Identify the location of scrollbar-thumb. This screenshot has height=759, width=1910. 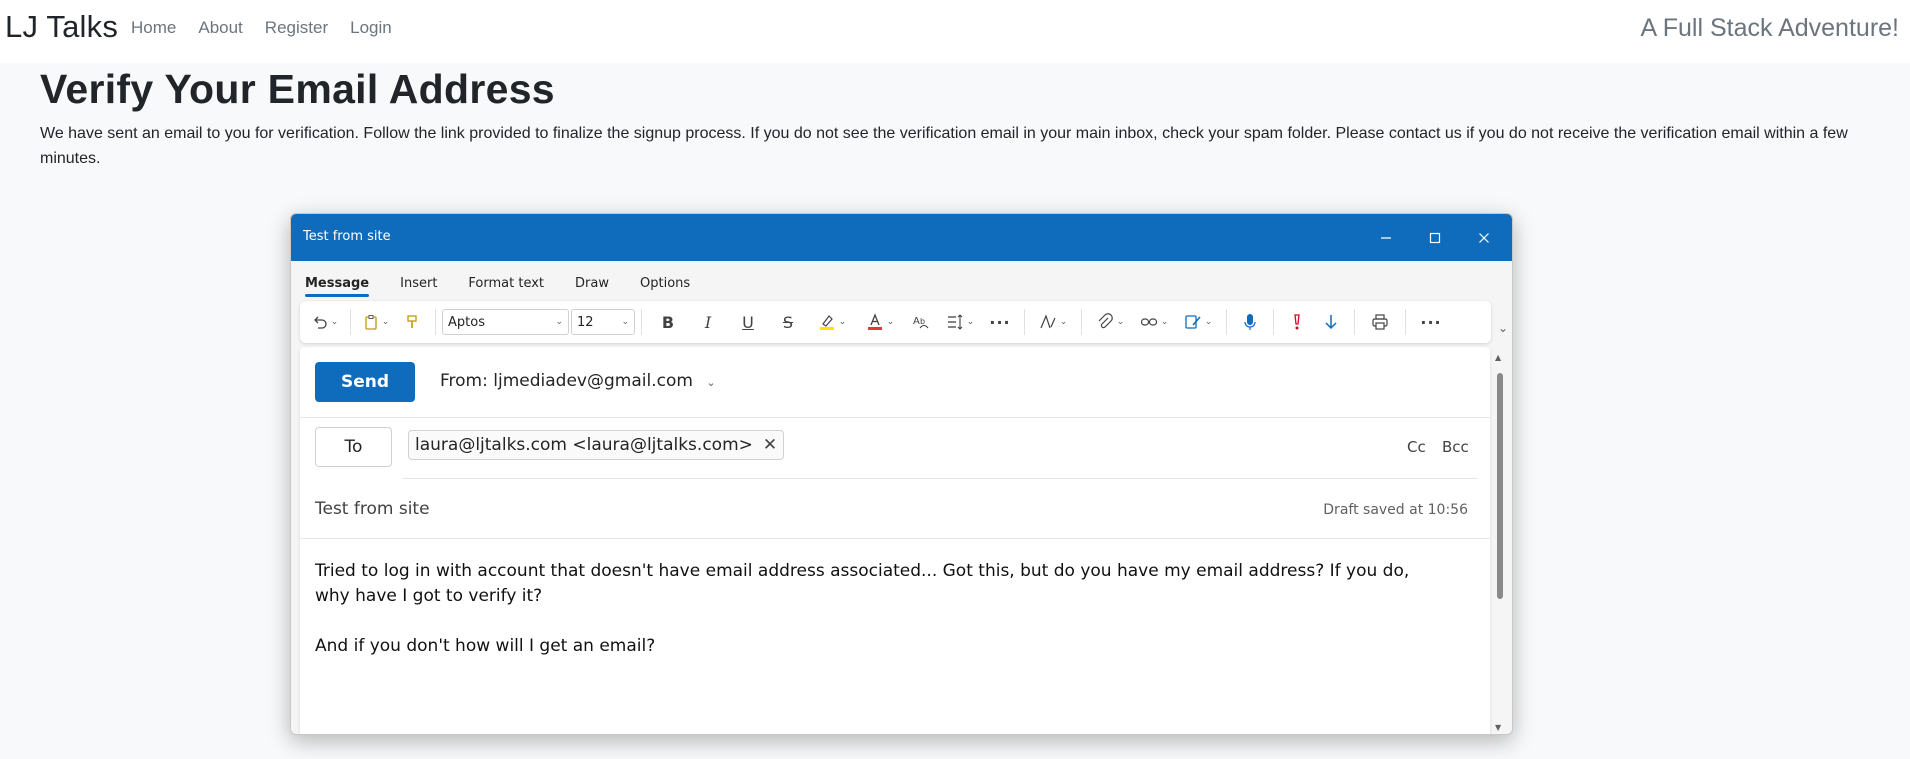
(1500, 486).